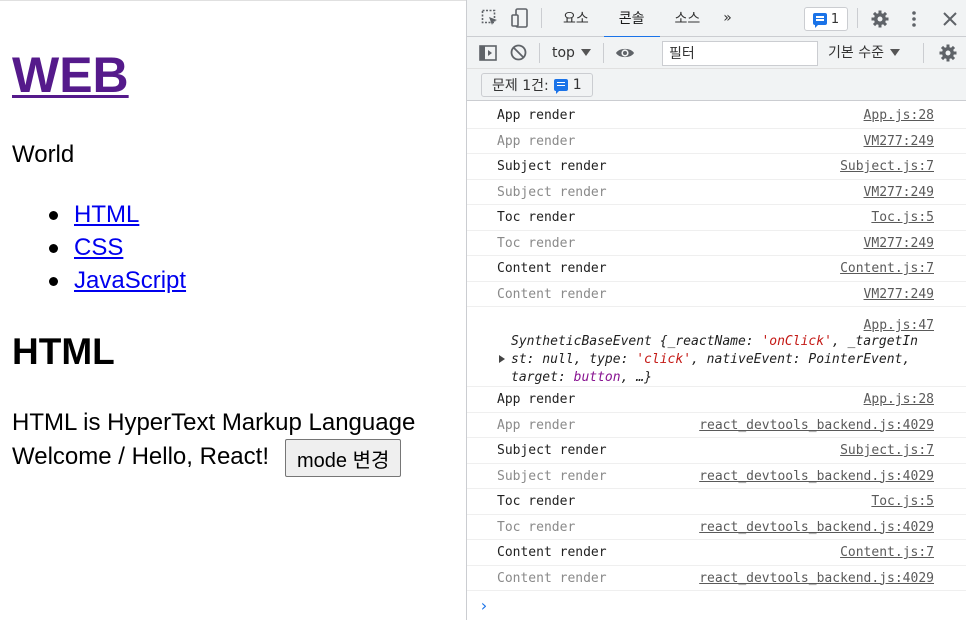  What do you see at coordinates (716, 243) in the screenshot?
I see `console-row: Toc render VM277:249` at bounding box center [716, 243].